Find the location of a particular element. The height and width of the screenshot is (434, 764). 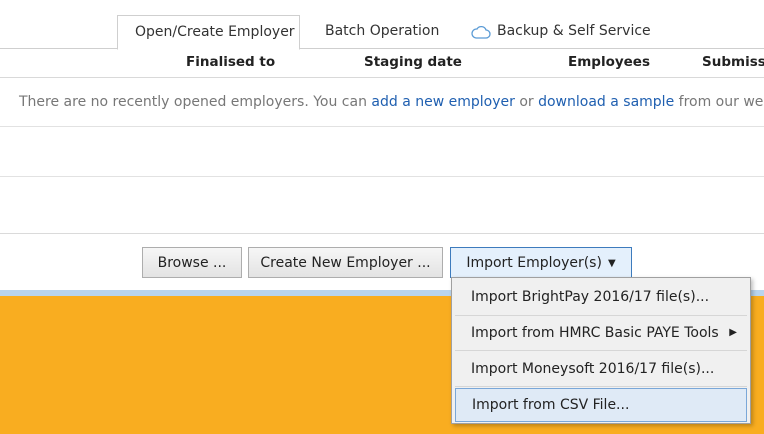

tab-backup-self-service: Backup & Self Service is located at coordinates (561, 31).